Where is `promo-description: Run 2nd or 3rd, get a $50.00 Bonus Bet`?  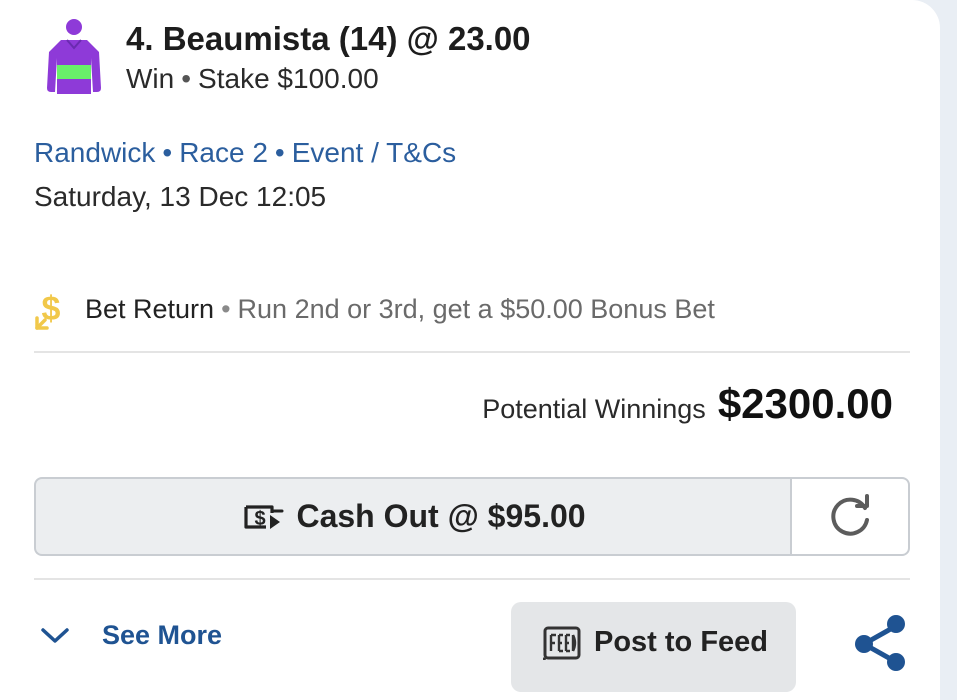 promo-description: Run 2nd or 3rd, get a $50.00 Bonus Bet is located at coordinates (476, 309).